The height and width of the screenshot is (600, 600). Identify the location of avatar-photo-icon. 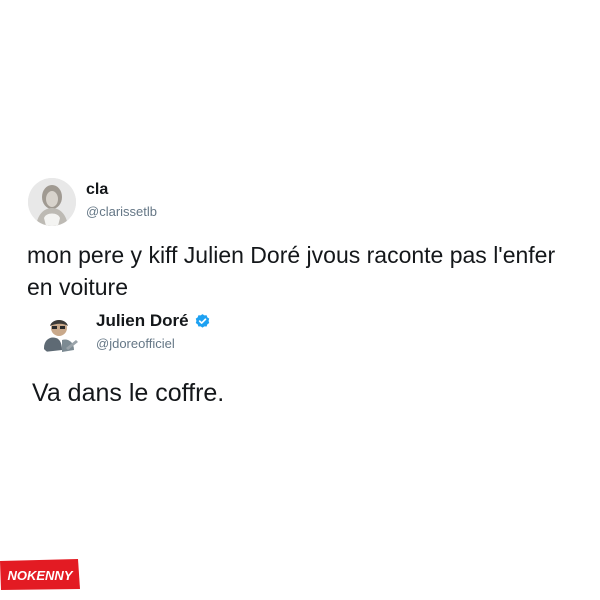
(52, 202).